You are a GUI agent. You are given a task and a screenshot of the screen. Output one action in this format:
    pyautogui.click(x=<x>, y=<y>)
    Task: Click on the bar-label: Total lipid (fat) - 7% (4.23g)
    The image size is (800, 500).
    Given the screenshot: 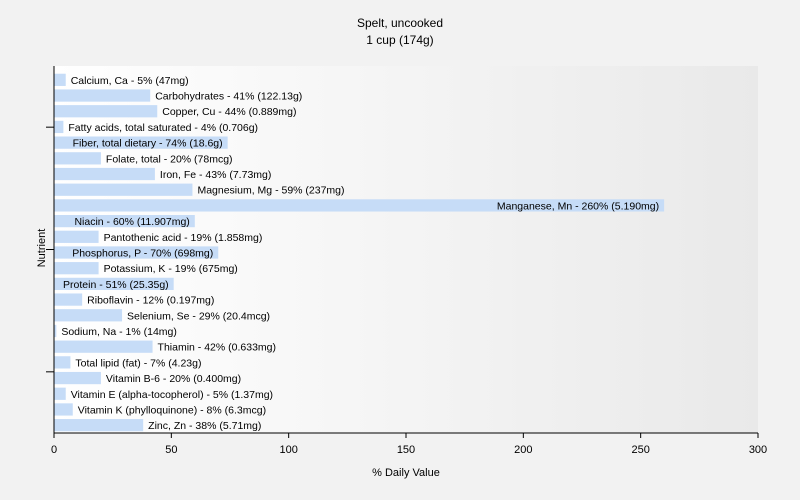 What is the action you would take?
    pyautogui.click(x=138, y=363)
    